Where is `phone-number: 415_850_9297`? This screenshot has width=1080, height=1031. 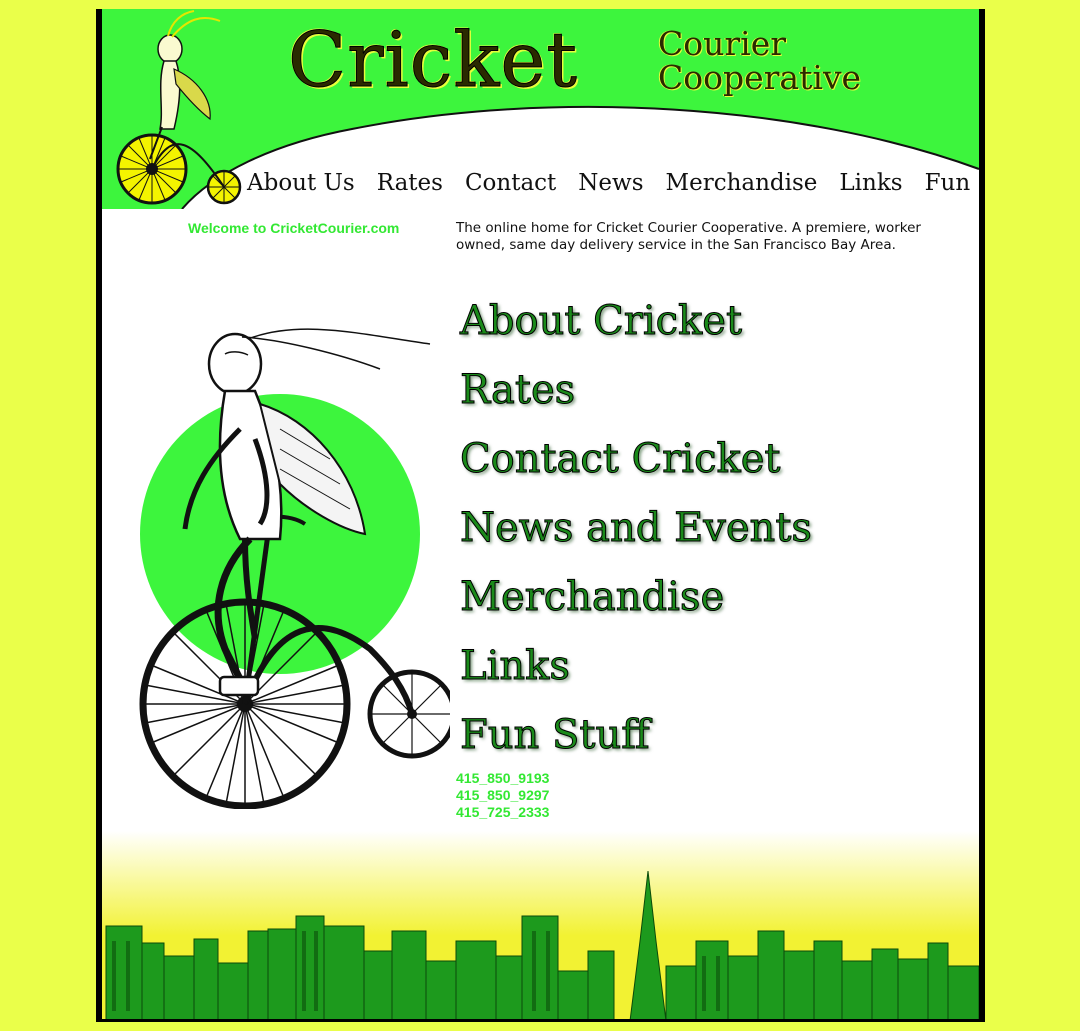
phone-number: 415_850_9297 is located at coordinates (503, 795).